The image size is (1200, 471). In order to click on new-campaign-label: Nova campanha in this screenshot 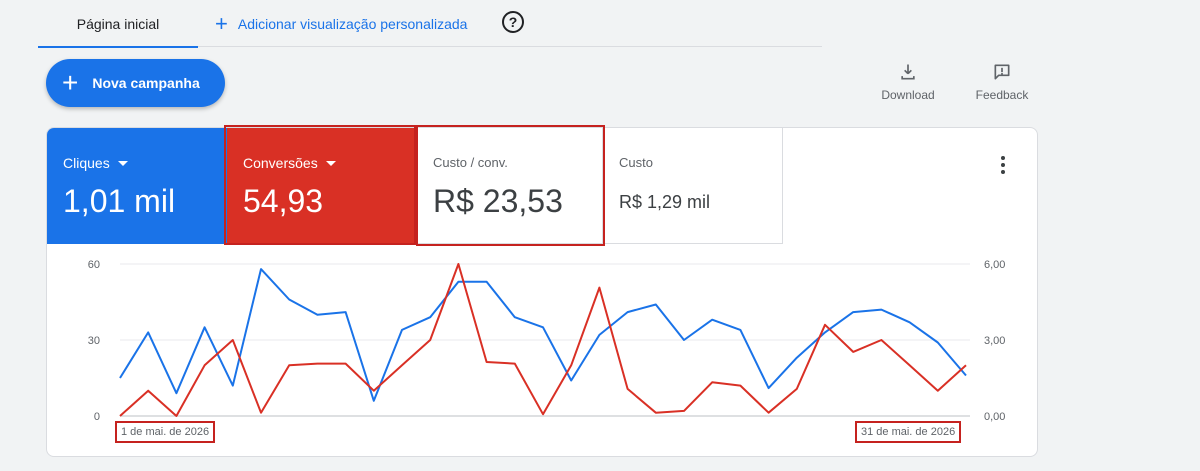, I will do `click(146, 83)`.